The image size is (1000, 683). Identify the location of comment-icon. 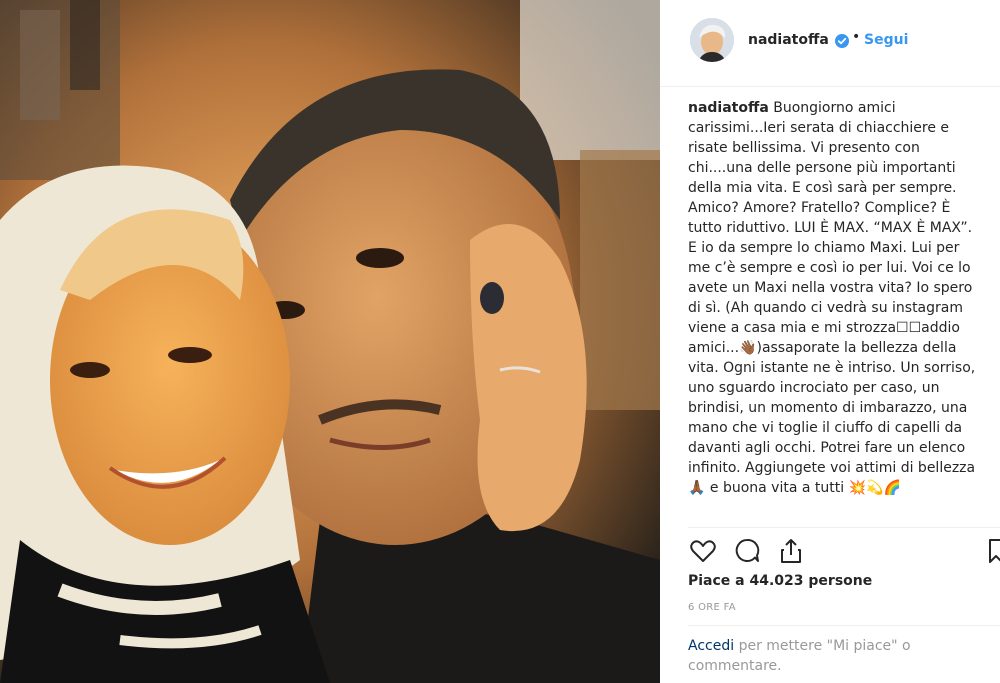
(747, 551).